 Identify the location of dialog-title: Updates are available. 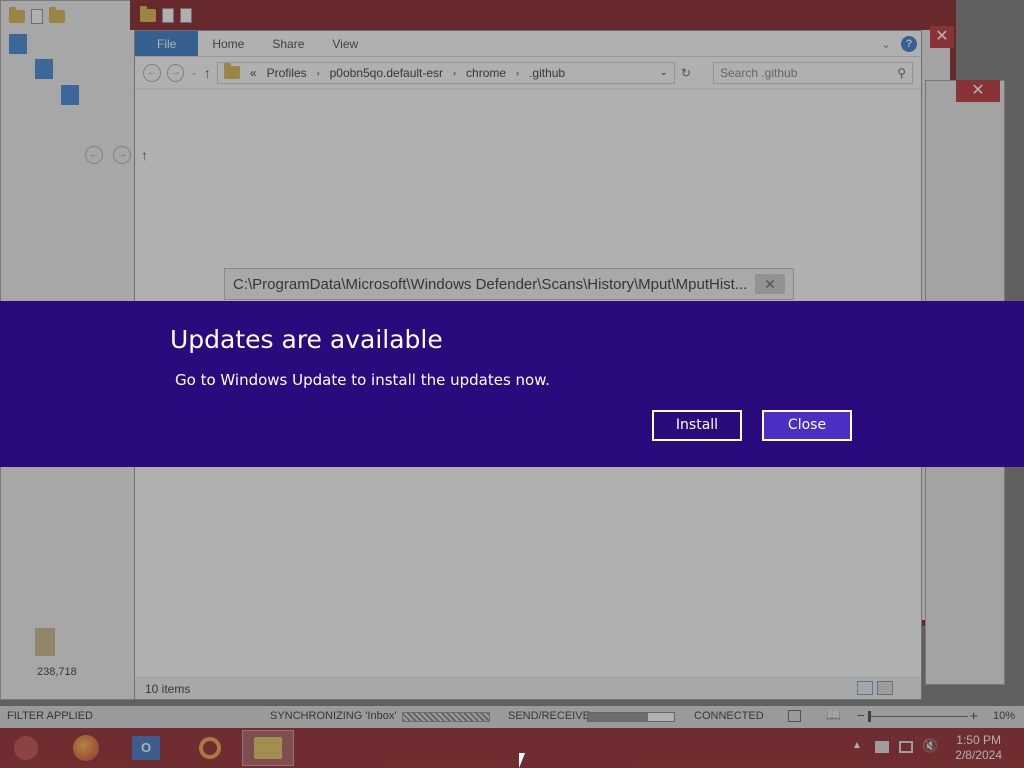
(306, 339).